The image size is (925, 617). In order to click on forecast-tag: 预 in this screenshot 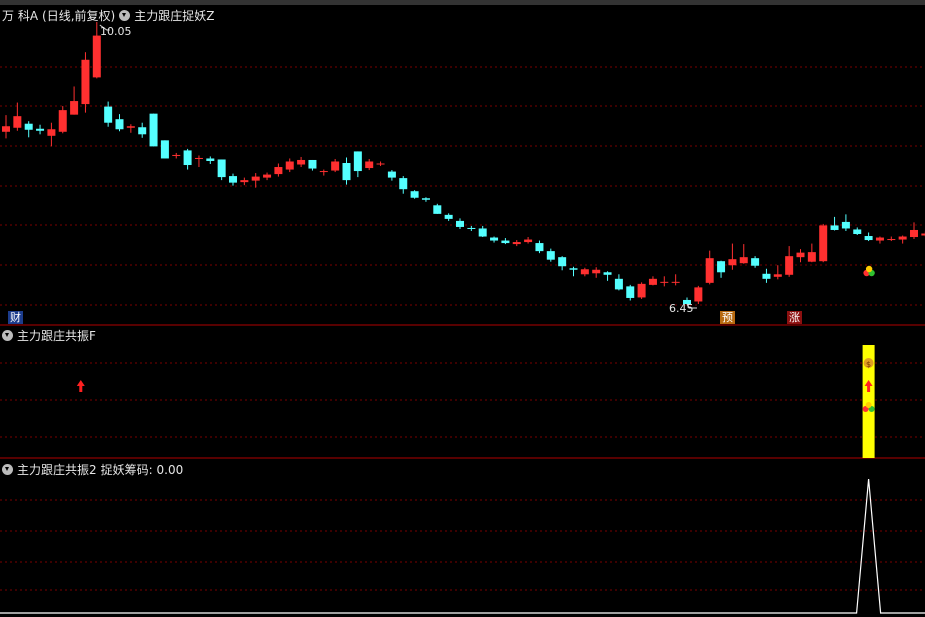, I will do `click(727, 317)`.